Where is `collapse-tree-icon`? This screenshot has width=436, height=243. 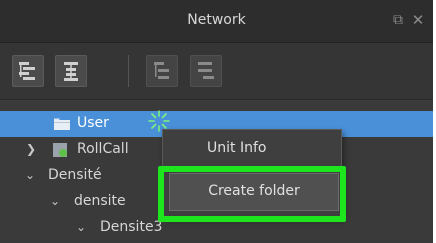
collapse-tree-icon is located at coordinates (71, 71).